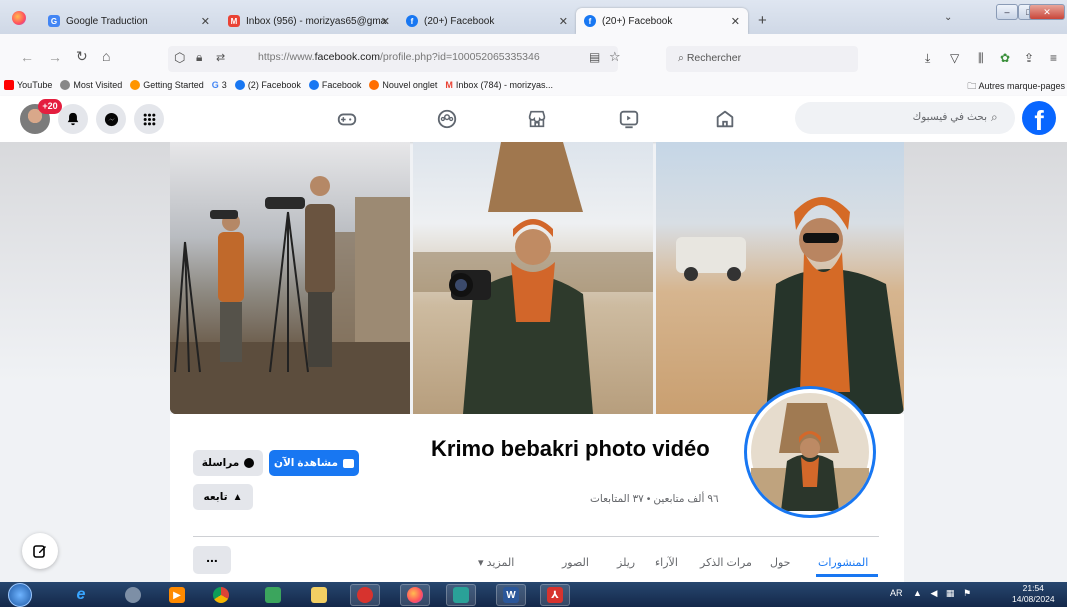 The height and width of the screenshot is (607, 1067). What do you see at coordinates (177, 595) in the screenshot?
I see `taskbar-video-app: ▶` at bounding box center [177, 595].